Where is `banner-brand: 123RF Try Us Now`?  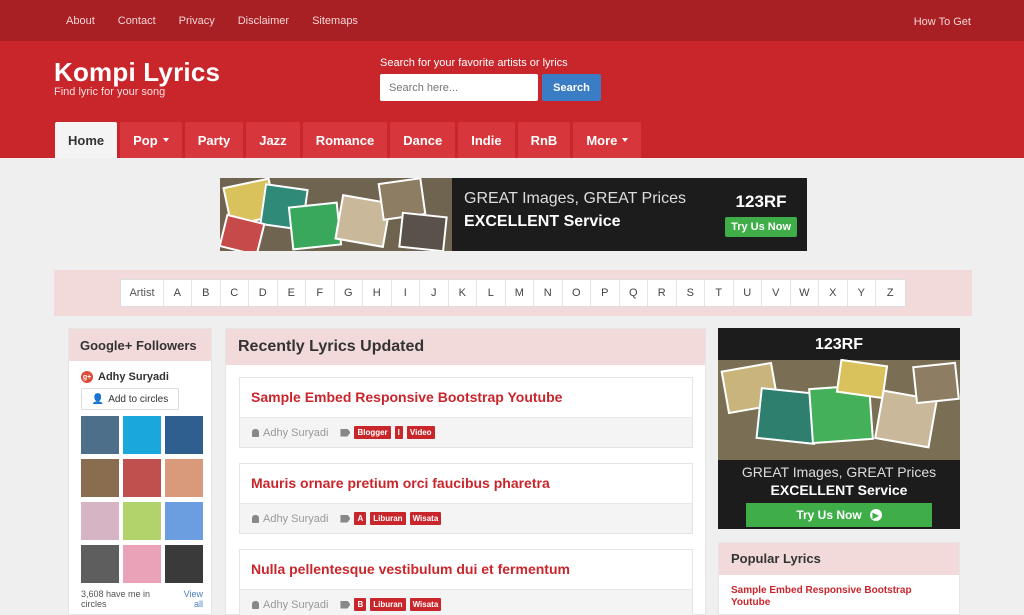
banner-brand: 123RF Try Us Now is located at coordinates (761, 214).